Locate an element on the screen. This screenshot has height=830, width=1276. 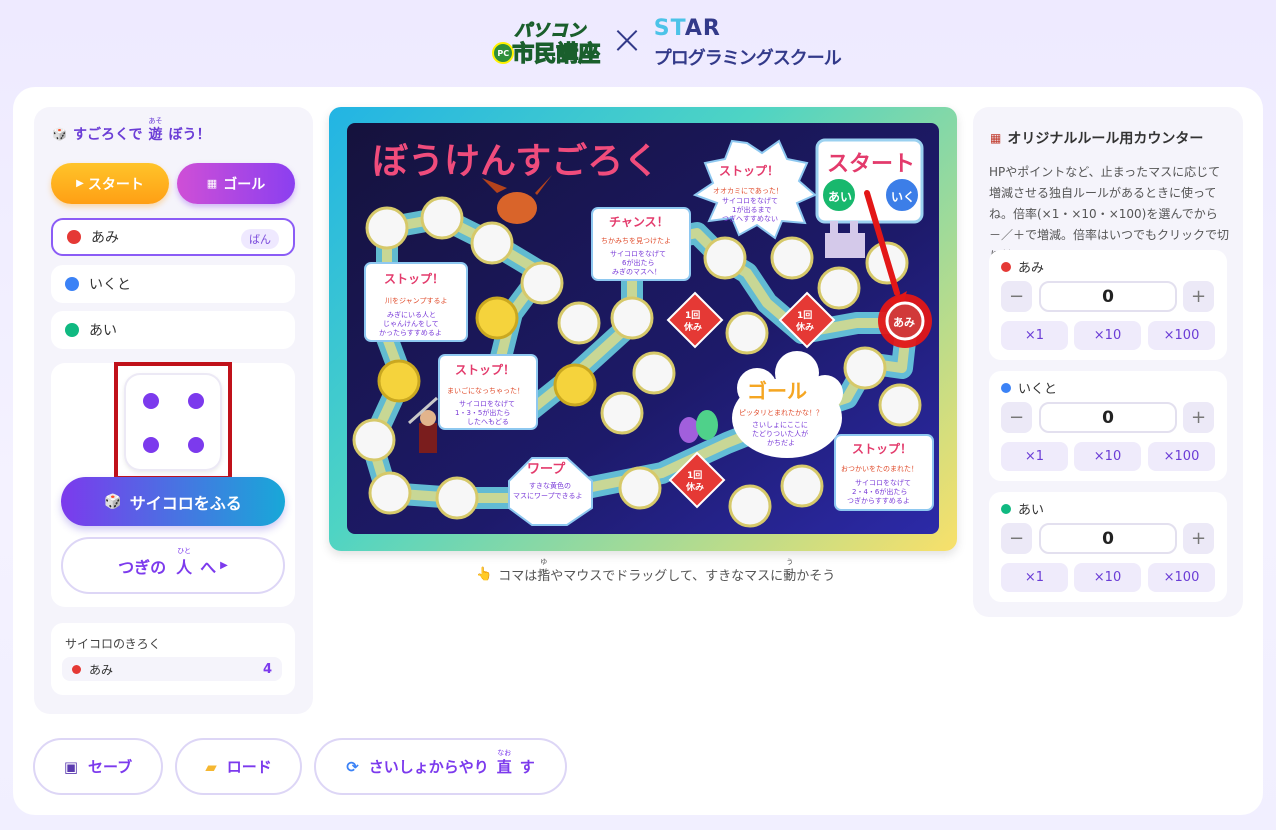
warp-title: ワープ is located at coordinates (546, 469).